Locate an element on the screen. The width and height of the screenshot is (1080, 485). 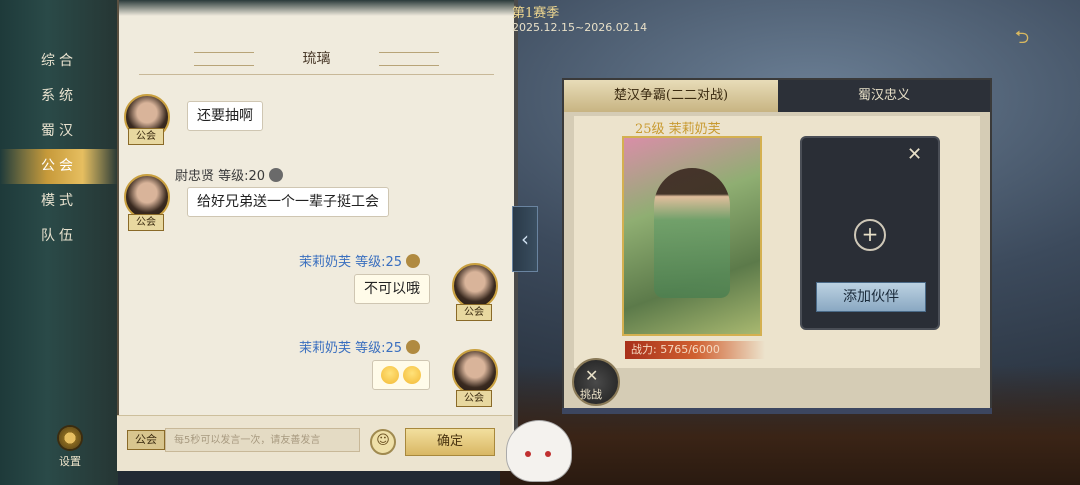
tab-shuhan: 蜀汉忠义 is located at coordinates (884, 96).